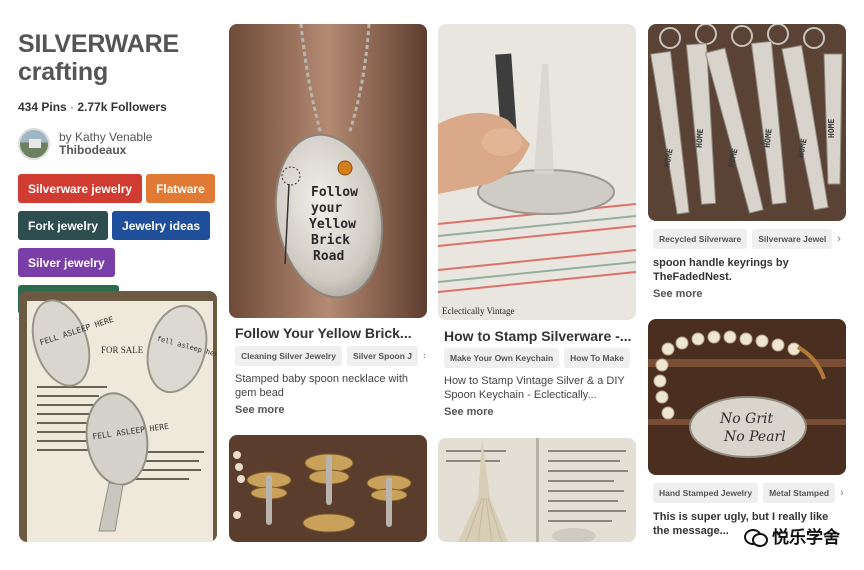  What do you see at coordinates (106, 137) in the screenshot?
I see `owner-by: by Kathy Venable` at bounding box center [106, 137].